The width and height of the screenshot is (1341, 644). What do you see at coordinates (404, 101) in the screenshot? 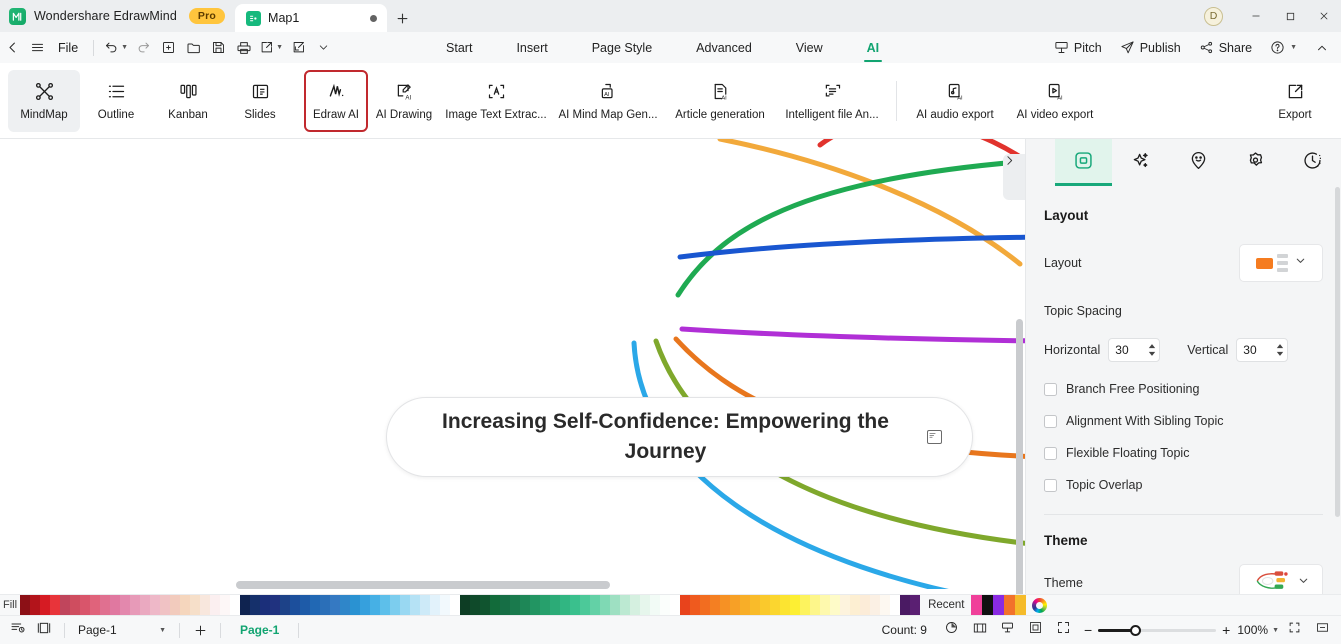
I see `ribbon-ai-drawing-button: AI AI Drawing` at bounding box center [404, 101].